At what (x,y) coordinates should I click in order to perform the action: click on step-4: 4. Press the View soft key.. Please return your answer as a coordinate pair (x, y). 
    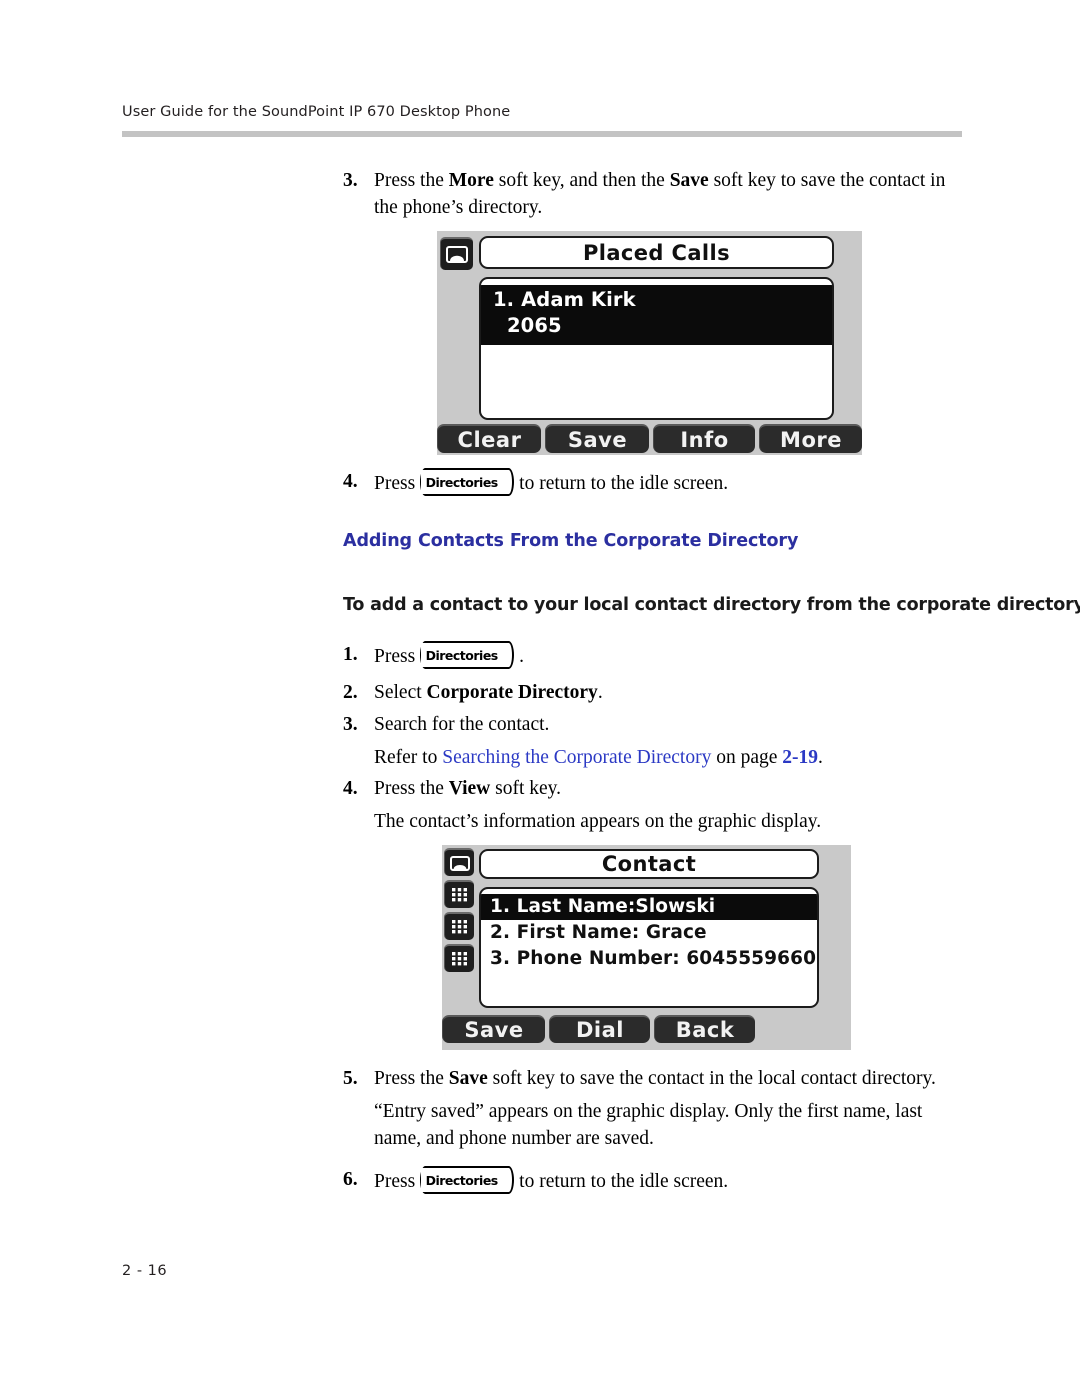
    Looking at the image, I should click on (653, 788).